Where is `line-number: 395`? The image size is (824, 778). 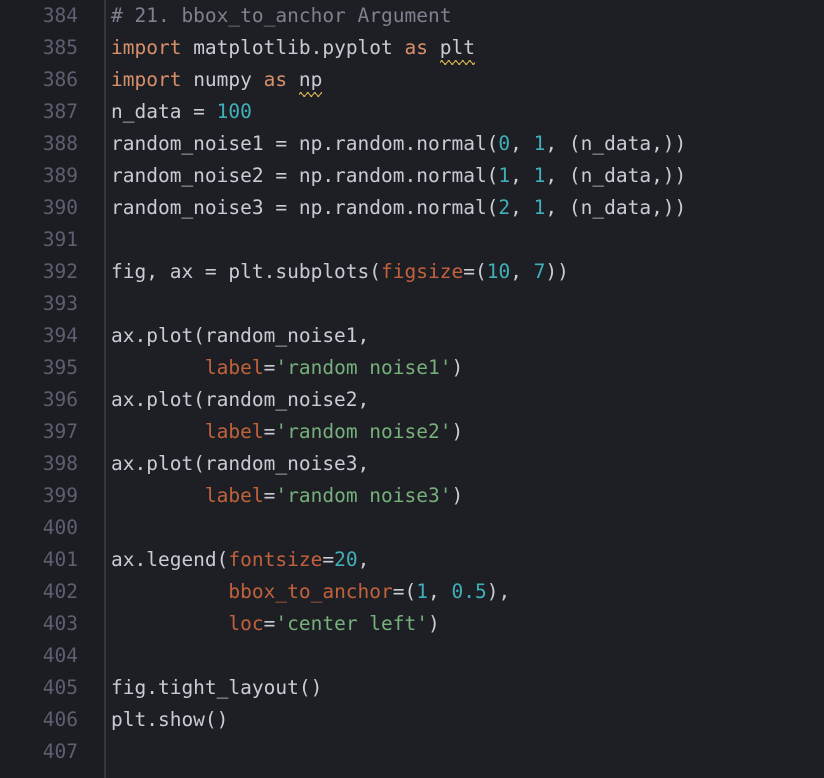 line-number: 395 is located at coordinates (60, 367).